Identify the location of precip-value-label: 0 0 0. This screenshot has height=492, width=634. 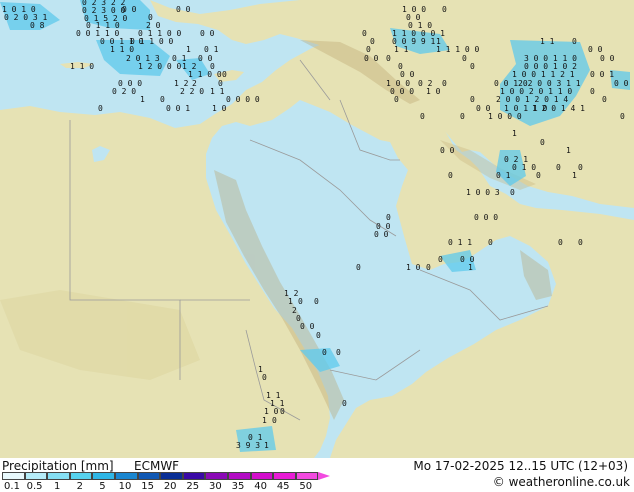
(486, 217).